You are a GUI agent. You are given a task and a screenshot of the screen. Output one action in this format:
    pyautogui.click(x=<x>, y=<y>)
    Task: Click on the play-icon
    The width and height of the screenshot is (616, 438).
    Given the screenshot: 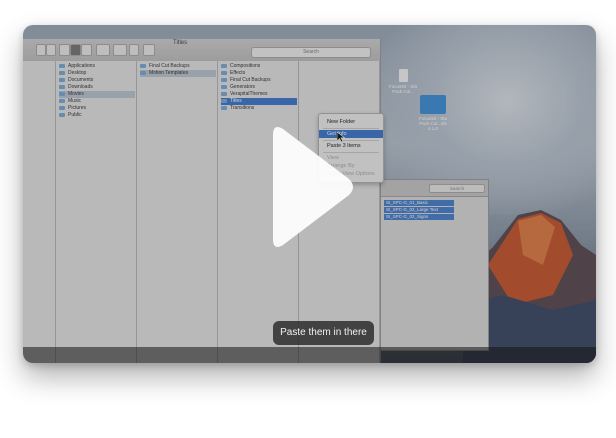 What is the action you would take?
    pyautogui.click(x=312, y=187)
    